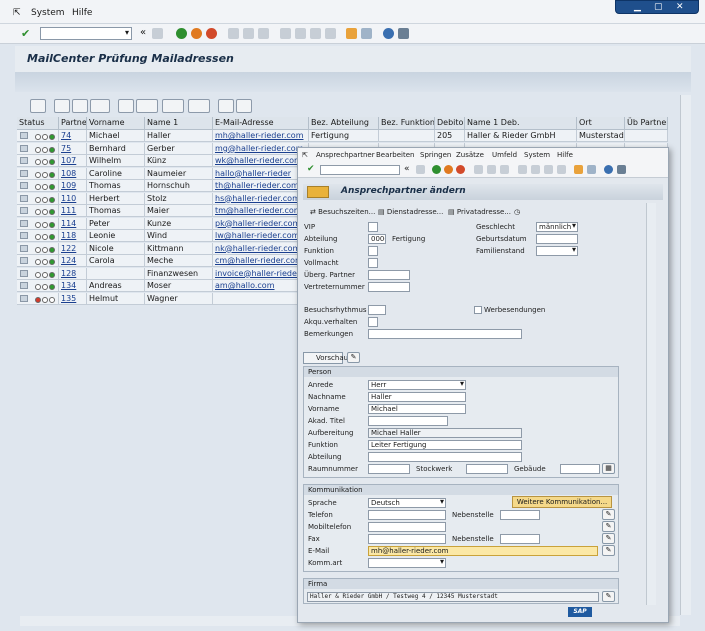 This screenshot has height=631, width=705. I want to click on telefon-field, so click(407, 515).